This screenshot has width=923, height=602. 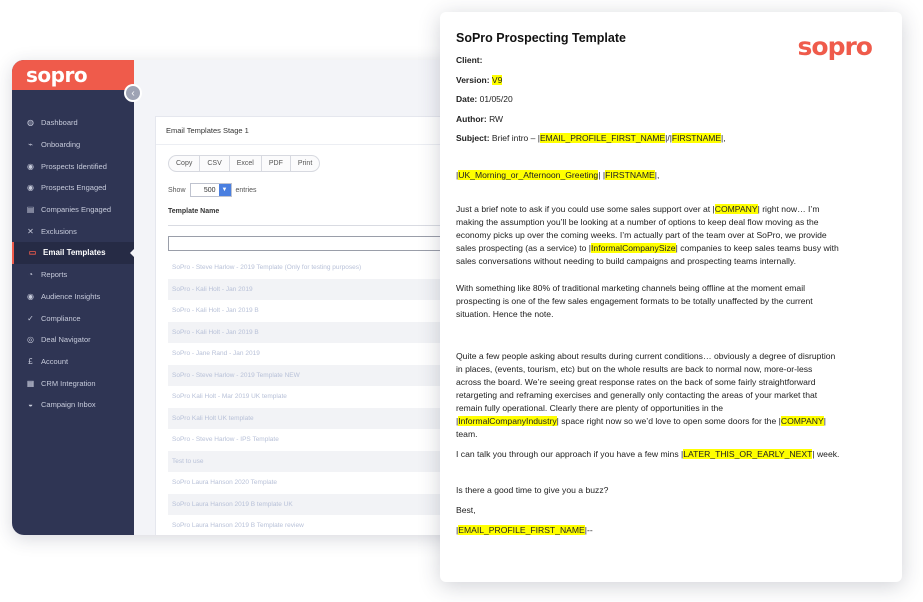 I want to click on campaign-inbox-icon: ◒, so click(x=30, y=405).